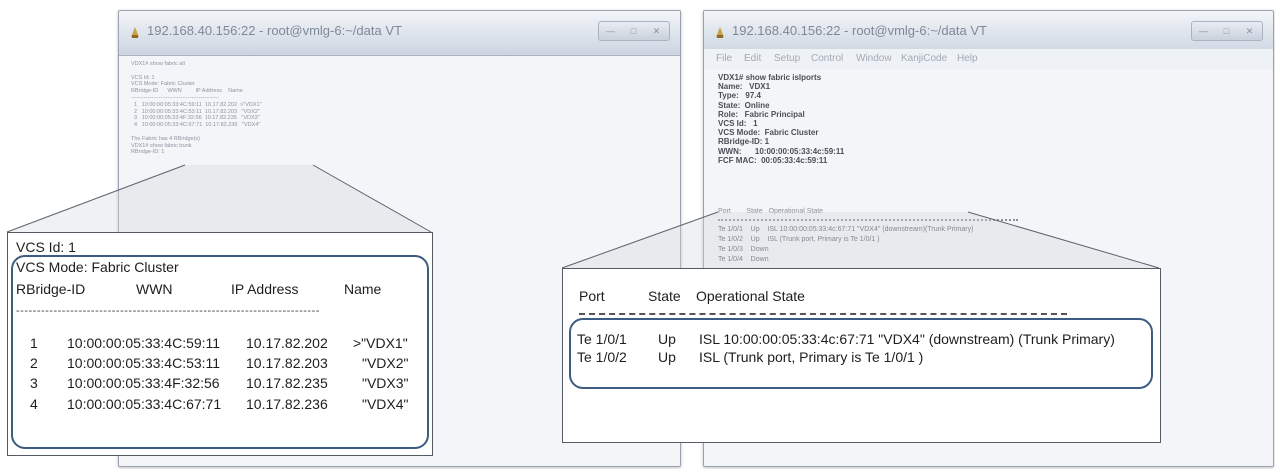 The image size is (1275, 469). What do you see at coordinates (823, 314) in the screenshot?
I see `table-separator` at bounding box center [823, 314].